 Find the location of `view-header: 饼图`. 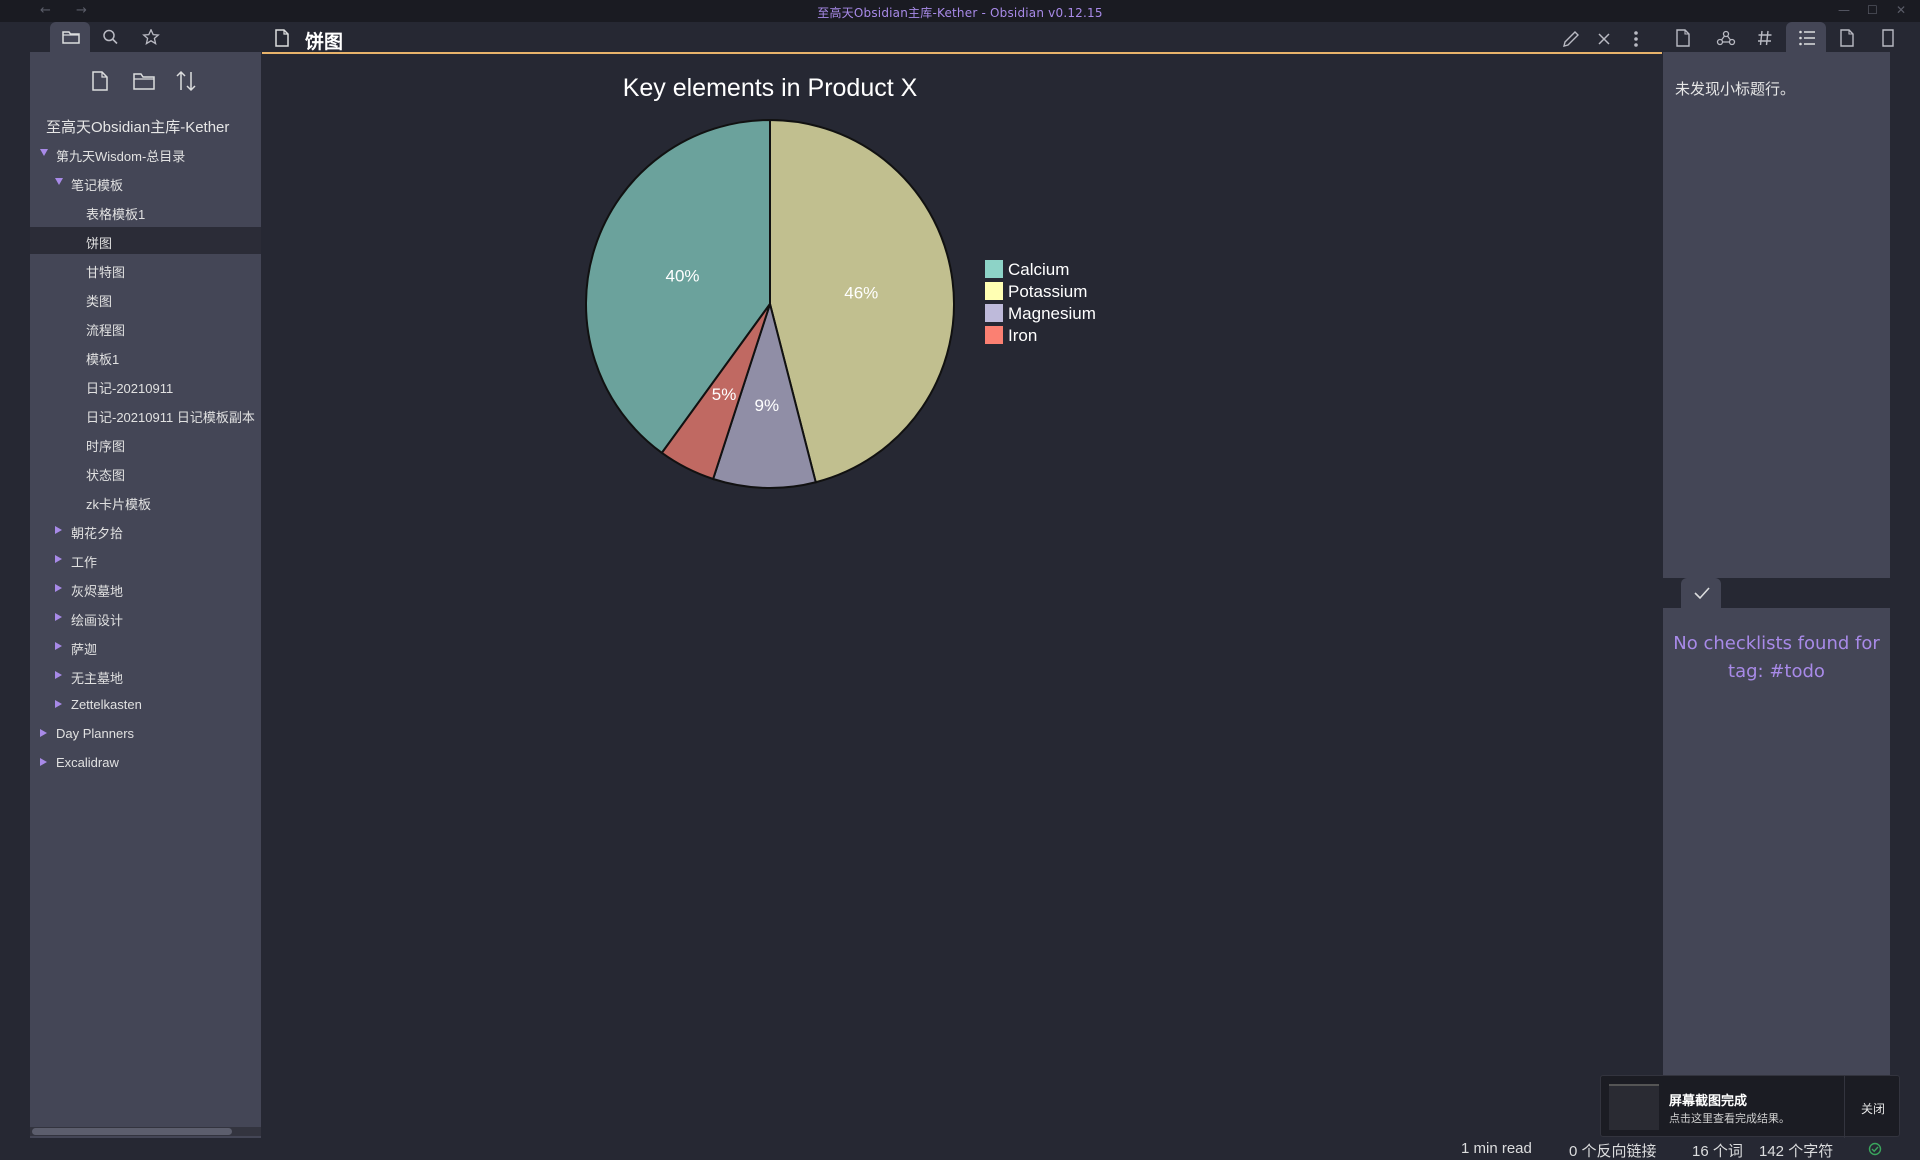

view-header: 饼图 is located at coordinates (962, 38).